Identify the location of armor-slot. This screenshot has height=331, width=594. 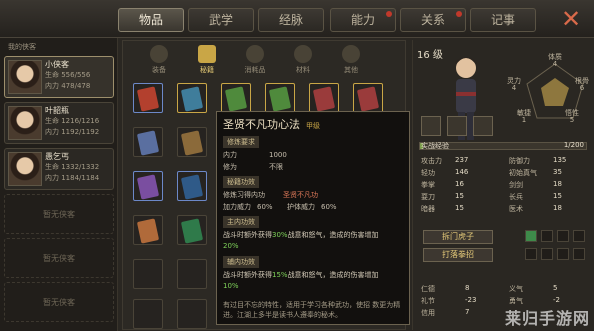
(457, 126).